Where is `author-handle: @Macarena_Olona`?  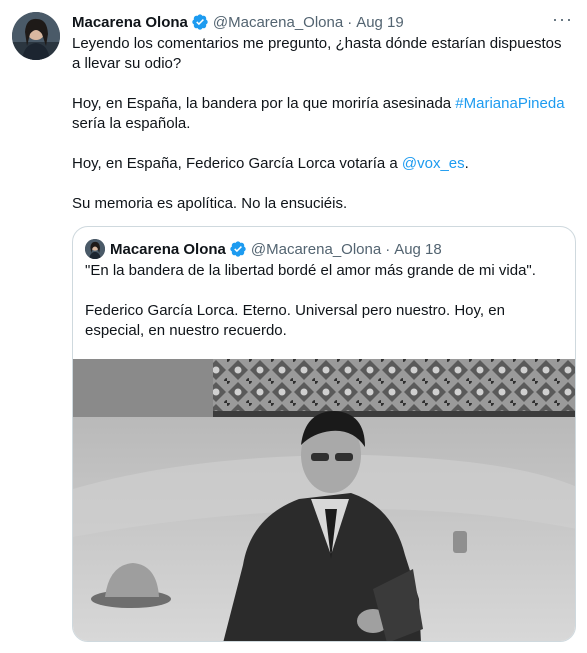
author-handle: @Macarena_Olona is located at coordinates (278, 22).